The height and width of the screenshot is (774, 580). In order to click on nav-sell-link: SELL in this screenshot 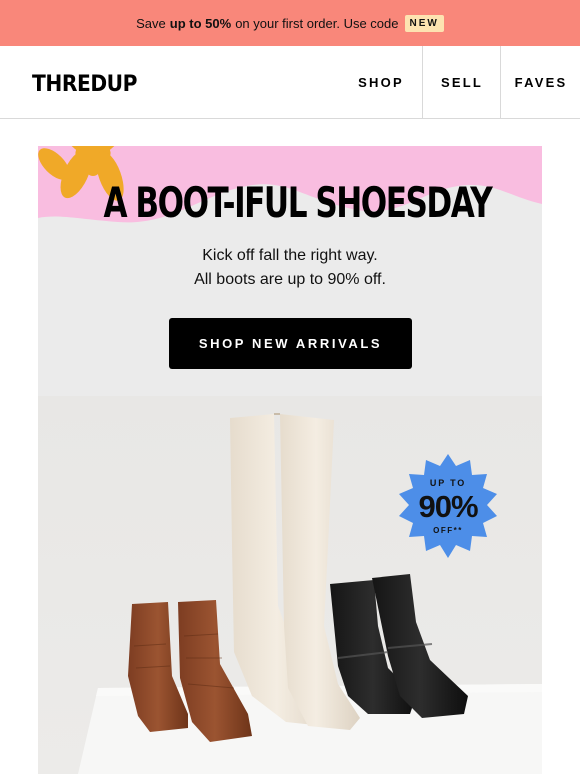, I will do `click(461, 82)`.